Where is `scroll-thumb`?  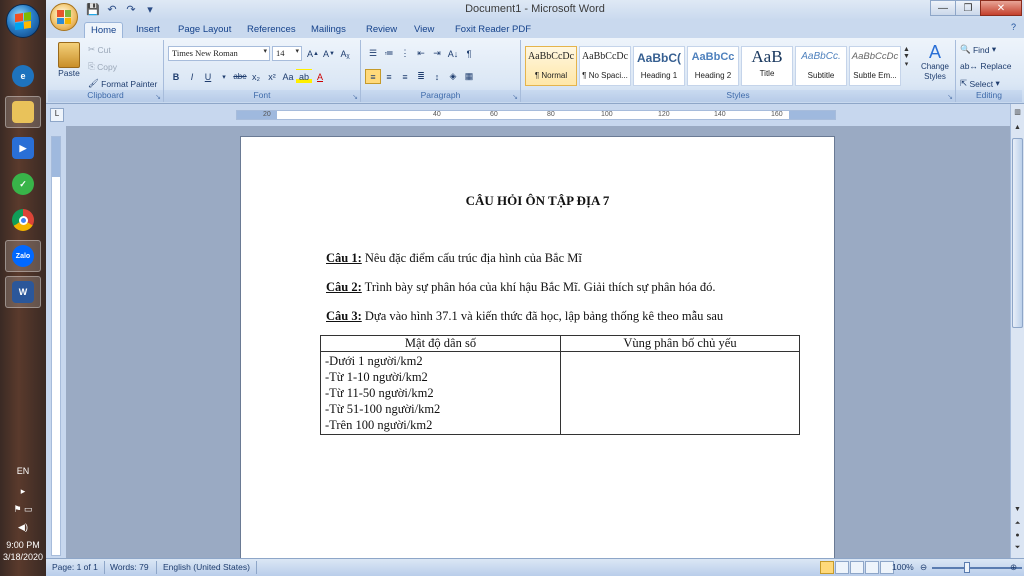
scroll-thumb is located at coordinates (1017, 233).